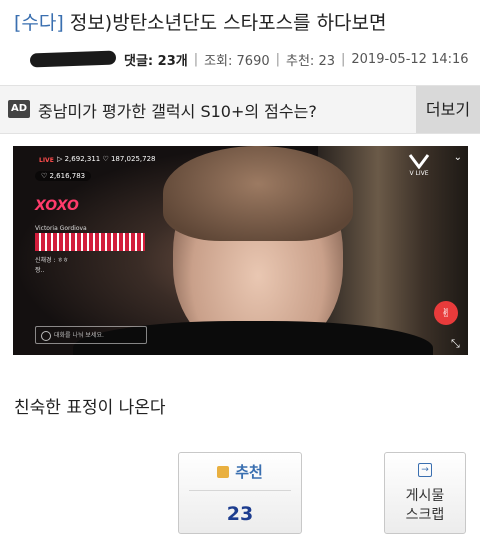 Image resolution: width=480 pixels, height=537 pixels. What do you see at coordinates (240, 490) in the screenshot?
I see `divider` at bounding box center [240, 490].